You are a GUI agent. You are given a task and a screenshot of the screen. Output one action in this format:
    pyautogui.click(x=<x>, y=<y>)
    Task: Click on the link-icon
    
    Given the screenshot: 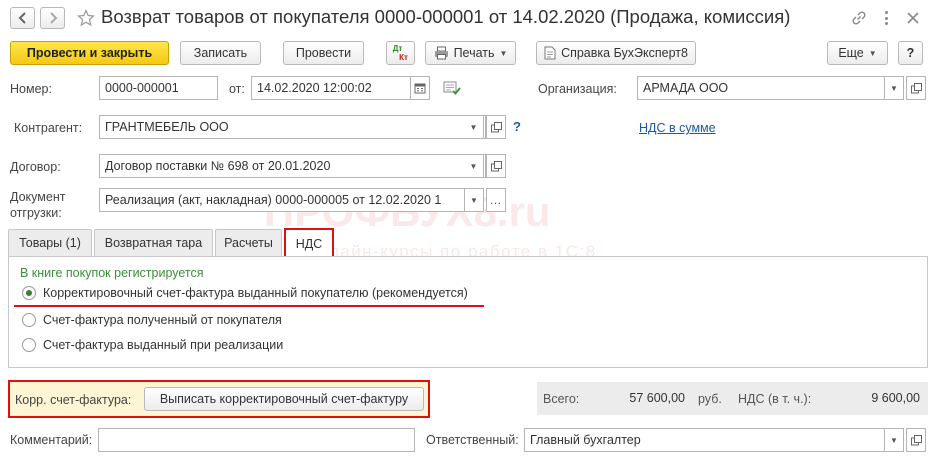 What is the action you would take?
    pyautogui.click(x=859, y=18)
    